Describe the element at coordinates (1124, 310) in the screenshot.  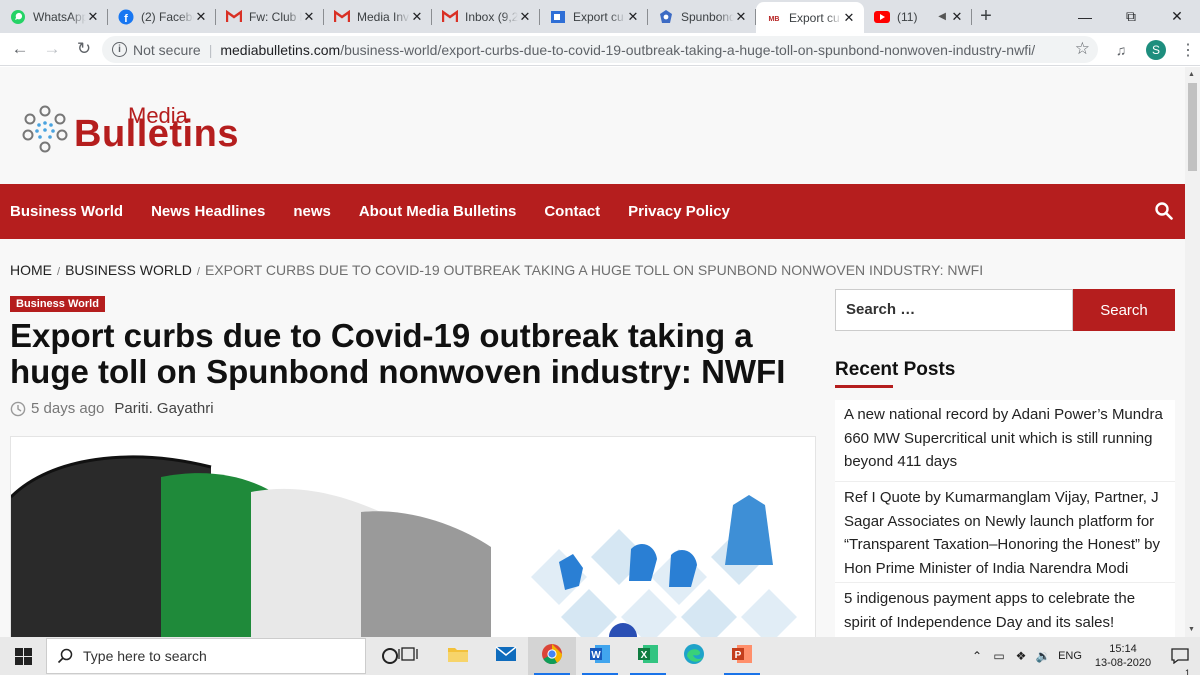
I see `sidebar-search-button: Search` at that location.